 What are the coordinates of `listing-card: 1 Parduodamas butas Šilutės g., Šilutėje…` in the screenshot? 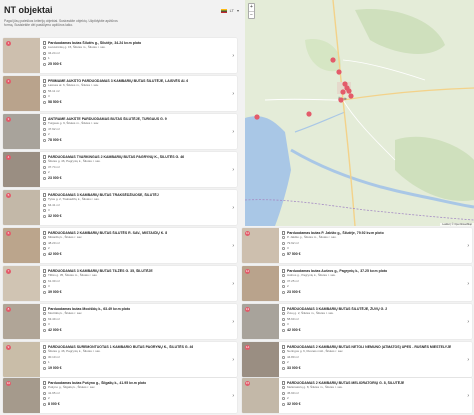 It's located at (120, 55).